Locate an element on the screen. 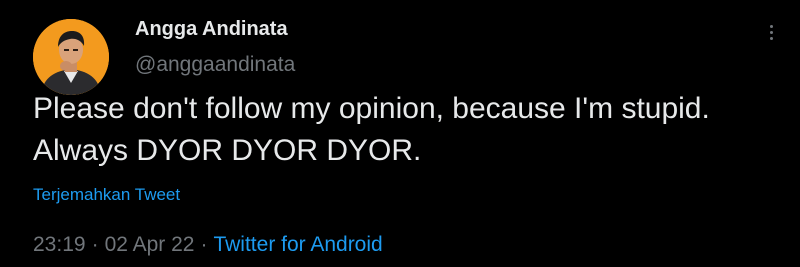  tweet-source-link: Twitter for Android is located at coordinates (297, 244).